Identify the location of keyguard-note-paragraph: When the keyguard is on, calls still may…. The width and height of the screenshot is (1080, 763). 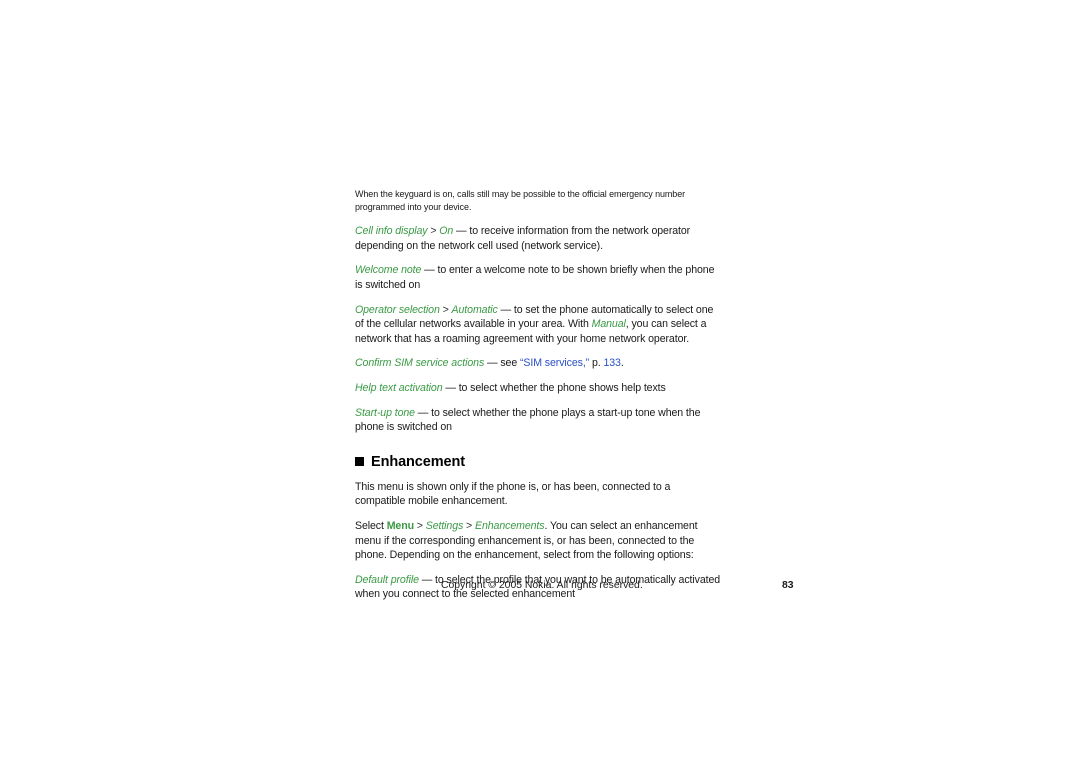
(539, 200).